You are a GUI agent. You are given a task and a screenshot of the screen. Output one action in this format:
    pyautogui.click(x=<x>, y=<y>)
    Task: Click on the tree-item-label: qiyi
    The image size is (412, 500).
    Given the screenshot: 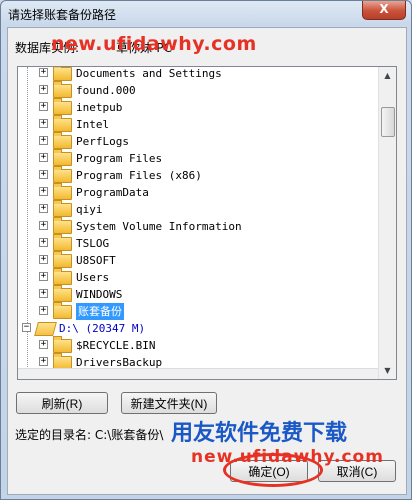 What is the action you would take?
    pyautogui.click(x=89, y=209)
    